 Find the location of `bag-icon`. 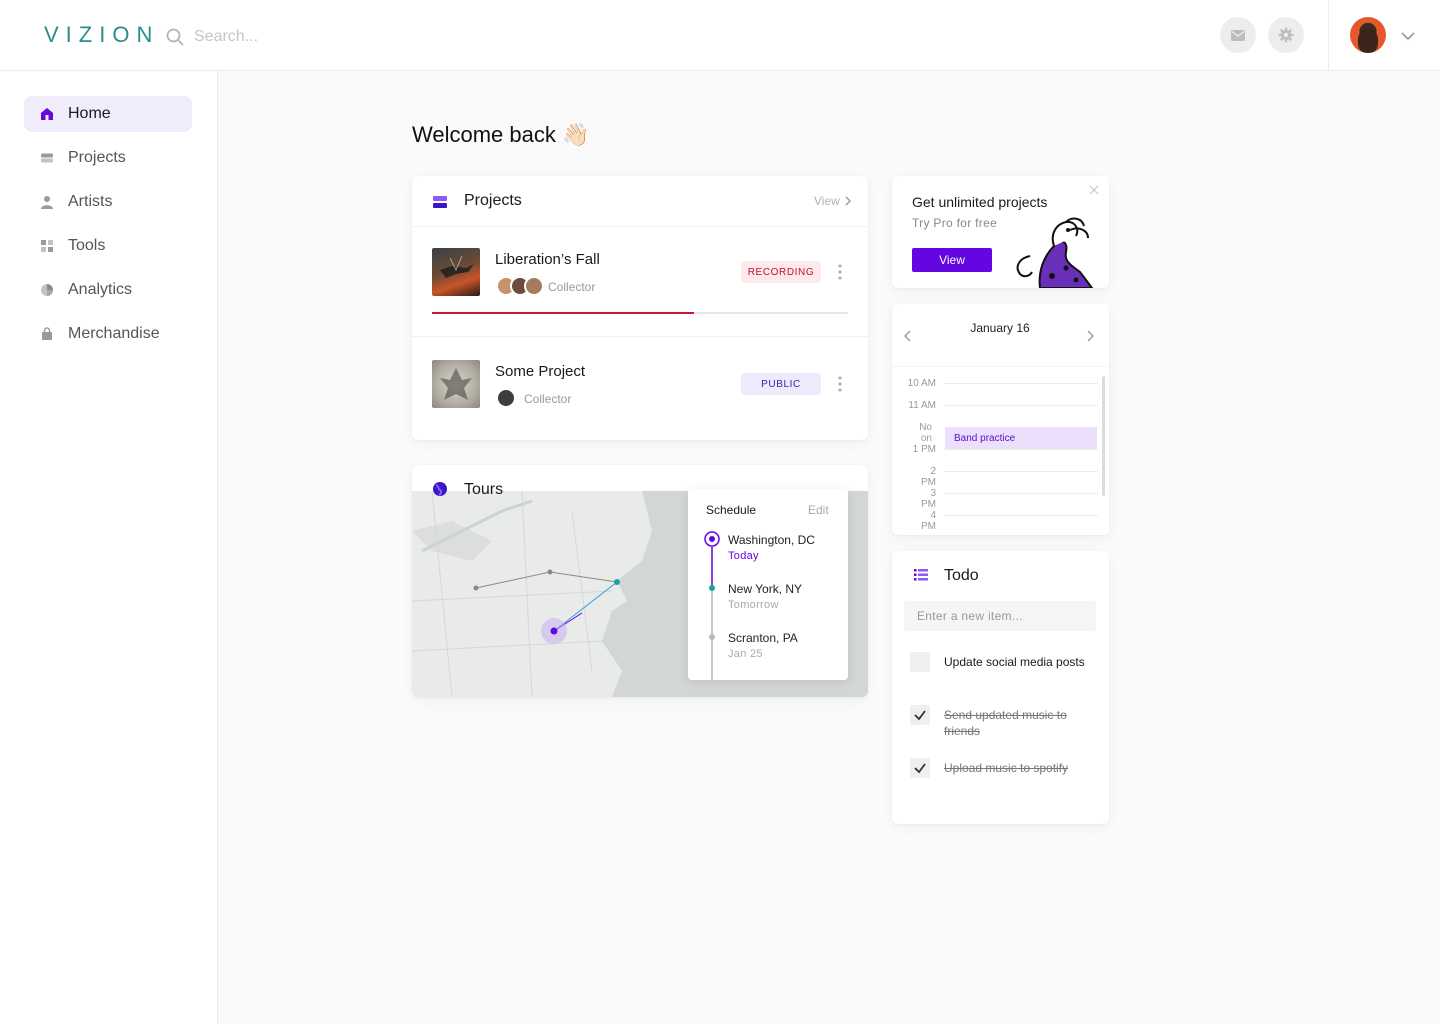

bag-icon is located at coordinates (47, 333).